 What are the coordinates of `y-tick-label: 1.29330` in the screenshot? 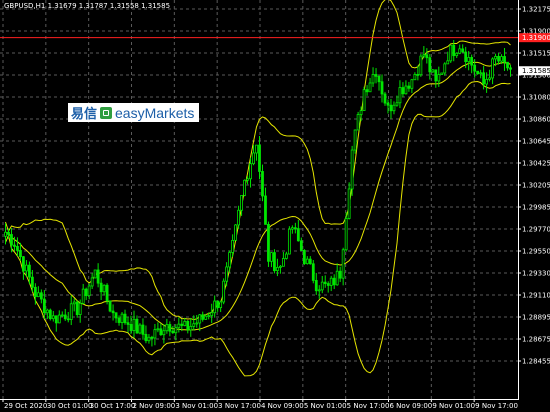 It's located at (536, 274).